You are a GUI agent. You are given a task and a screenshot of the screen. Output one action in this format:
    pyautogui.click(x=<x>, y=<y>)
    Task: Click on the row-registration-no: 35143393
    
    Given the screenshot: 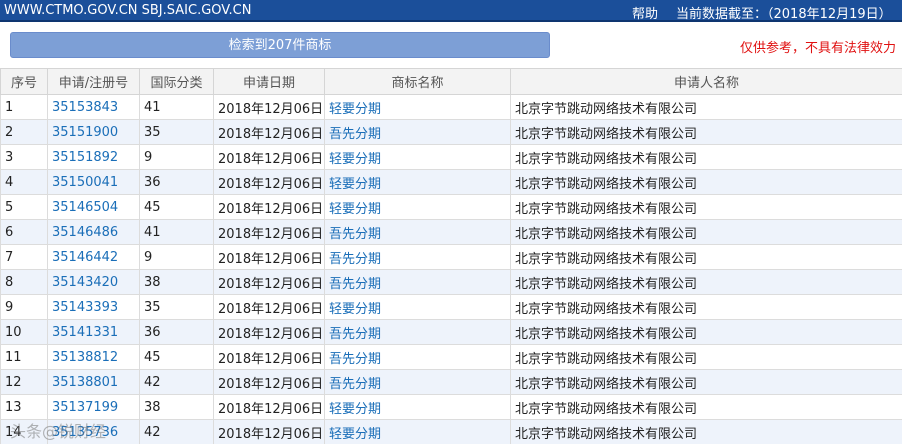 What is the action you would take?
    pyautogui.click(x=85, y=307)
    